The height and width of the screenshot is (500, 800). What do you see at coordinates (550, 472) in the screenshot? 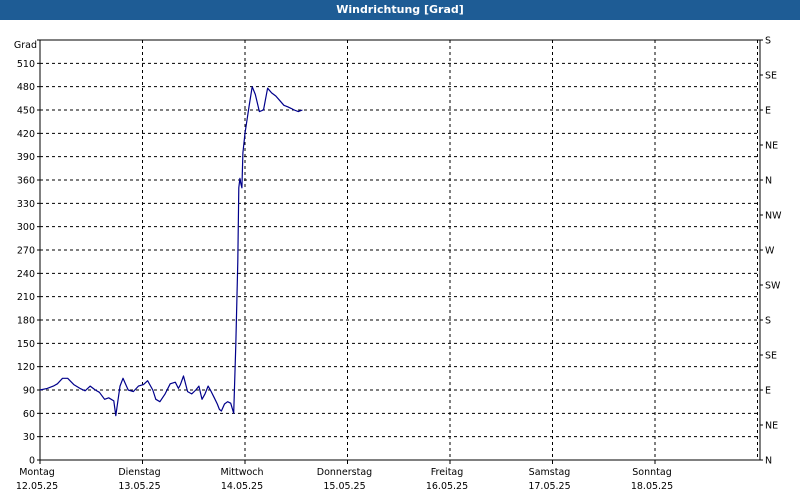
I see `x-day-label: Samstag` at bounding box center [550, 472].